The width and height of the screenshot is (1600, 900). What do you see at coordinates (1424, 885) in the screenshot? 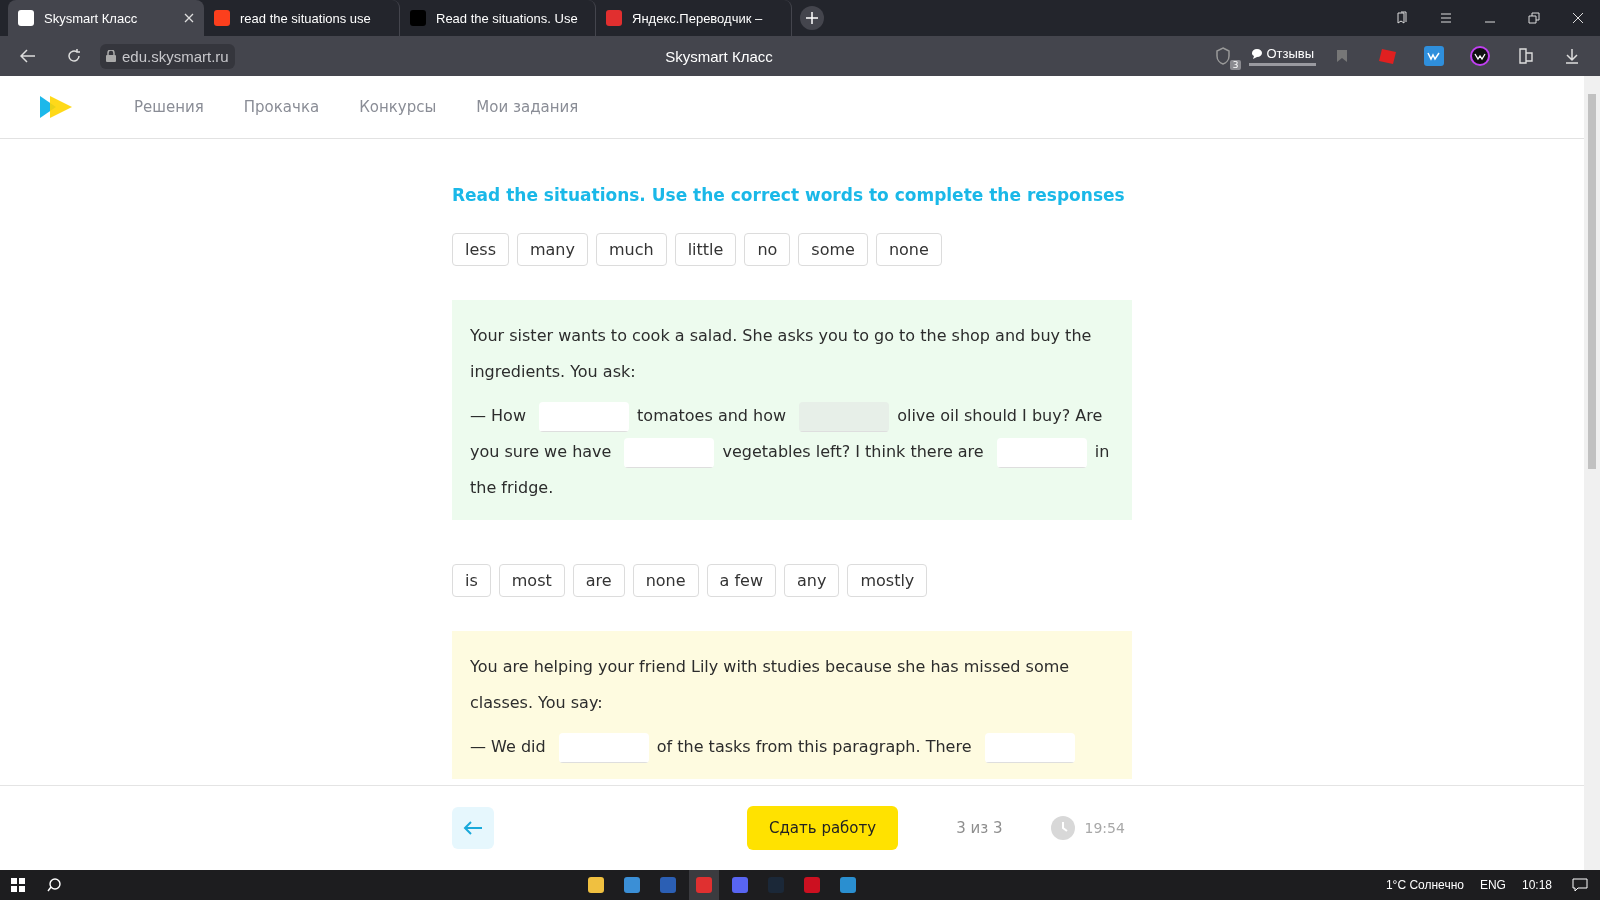
I see `weather-text: 1°C Солнечно` at bounding box center [1424, 885].